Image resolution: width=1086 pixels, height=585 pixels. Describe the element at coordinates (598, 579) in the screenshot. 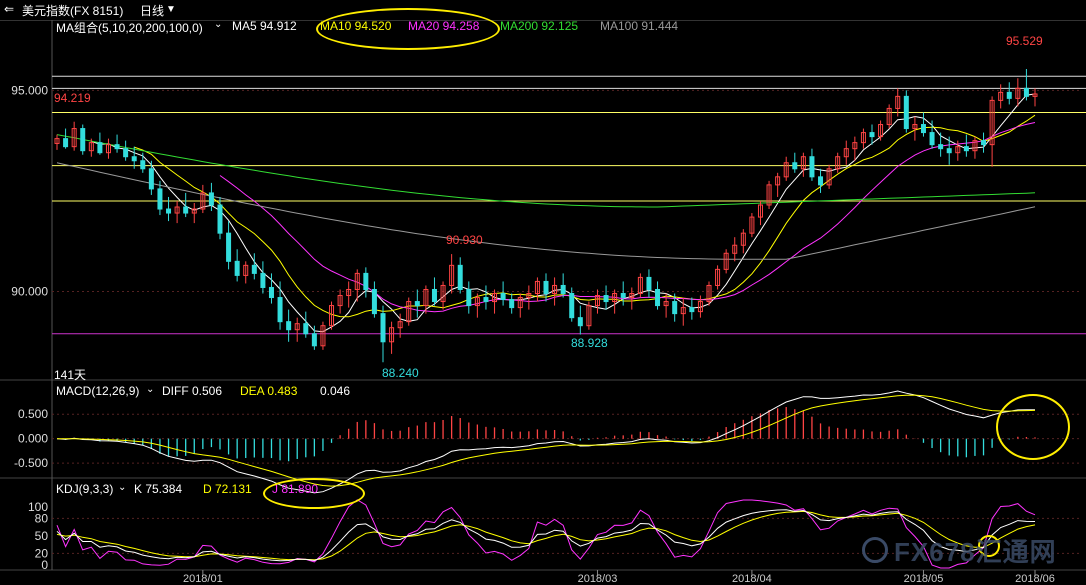

I see `x-tick-label: 2018/03` at that location.